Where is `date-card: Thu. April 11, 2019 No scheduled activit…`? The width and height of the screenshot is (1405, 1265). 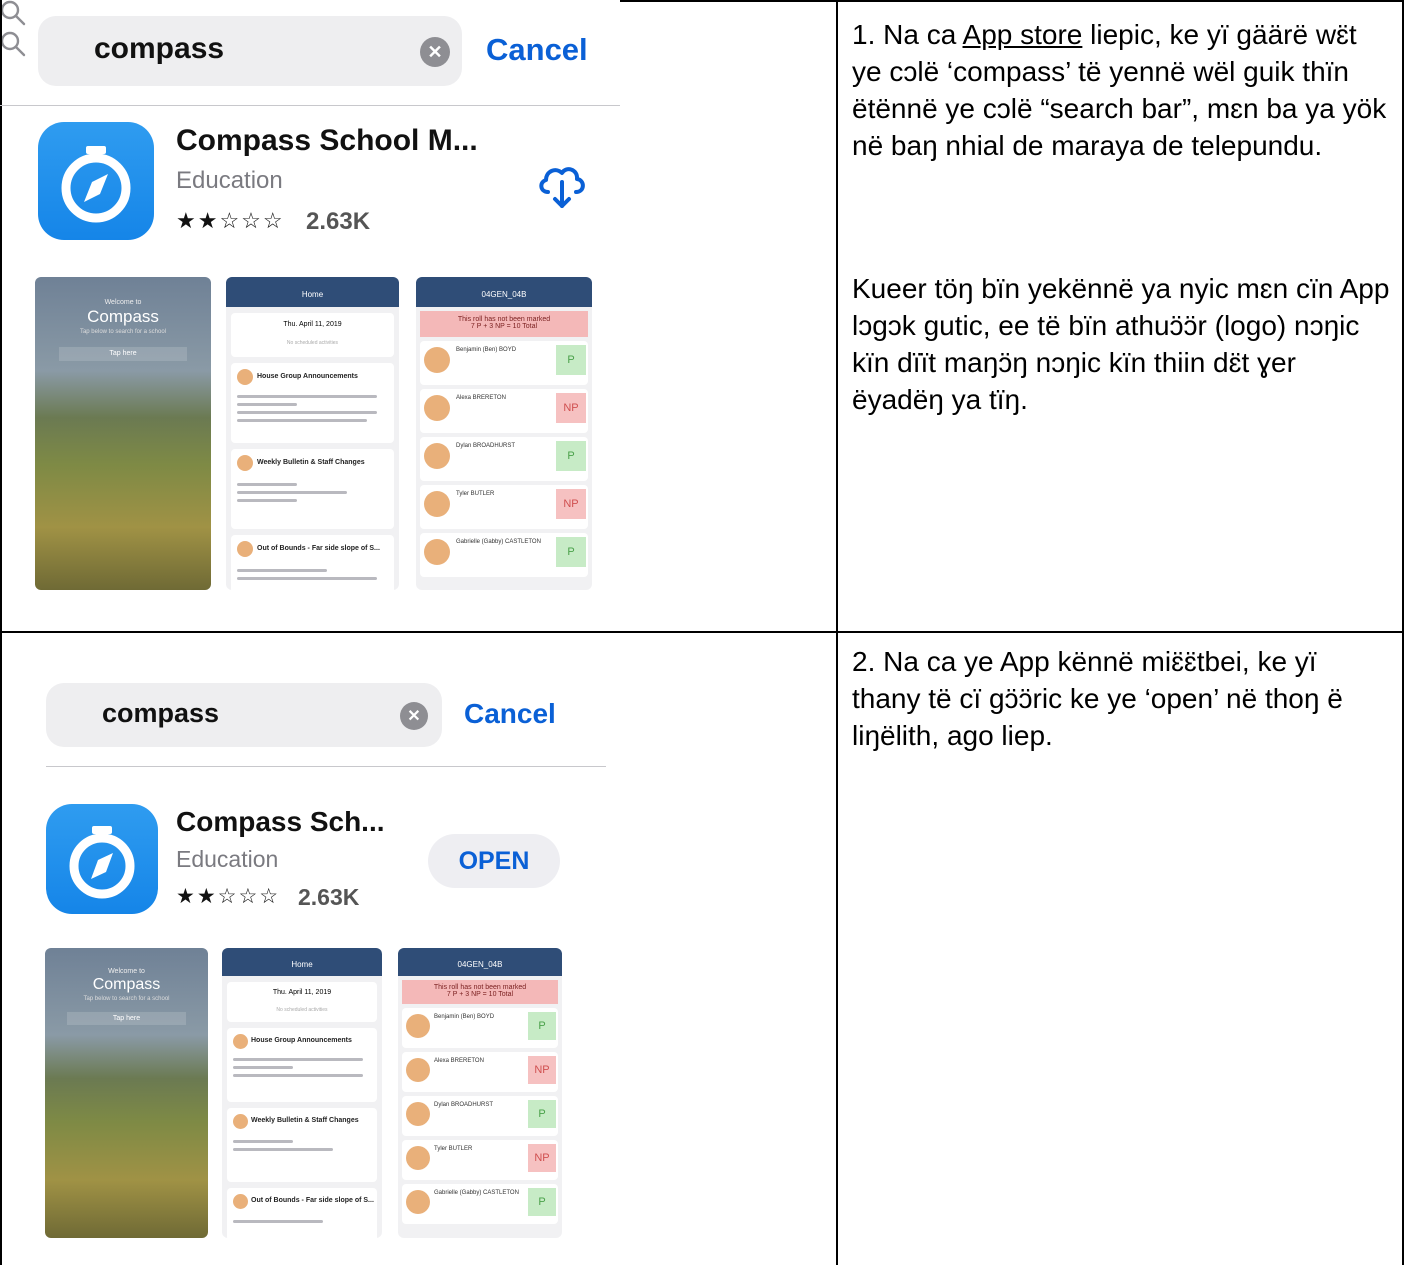
date-card: Thu. April 11, 2019 No scheduled activit… is located at coordinates (312, 335).